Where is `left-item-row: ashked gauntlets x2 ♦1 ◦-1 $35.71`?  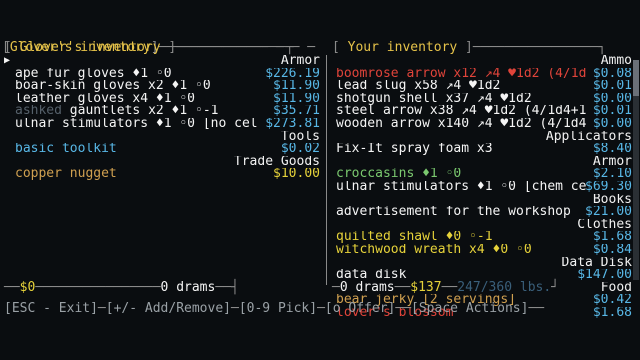
left-item-row: ashked gauntlets x2 ♦1 ◦-1 $35.71 is located at coordinates (167, 111).